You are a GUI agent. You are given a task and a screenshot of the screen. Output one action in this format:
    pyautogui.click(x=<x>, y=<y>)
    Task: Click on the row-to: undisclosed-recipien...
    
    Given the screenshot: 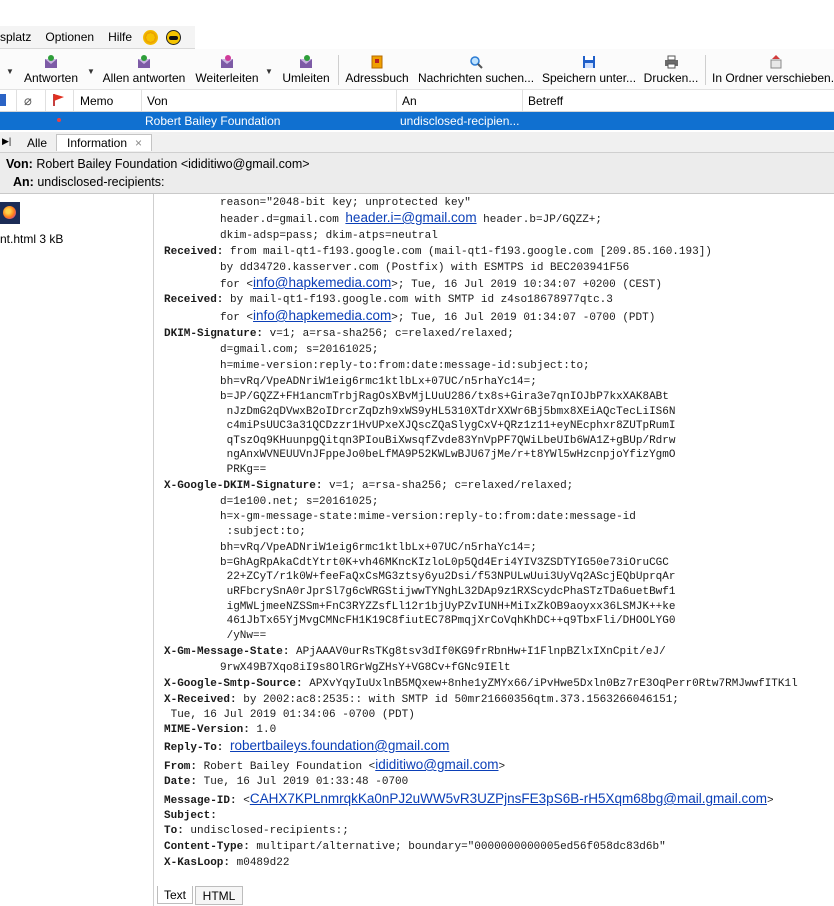 What is the action you would take?
    pyautogui.click(x=460, y=121)
    